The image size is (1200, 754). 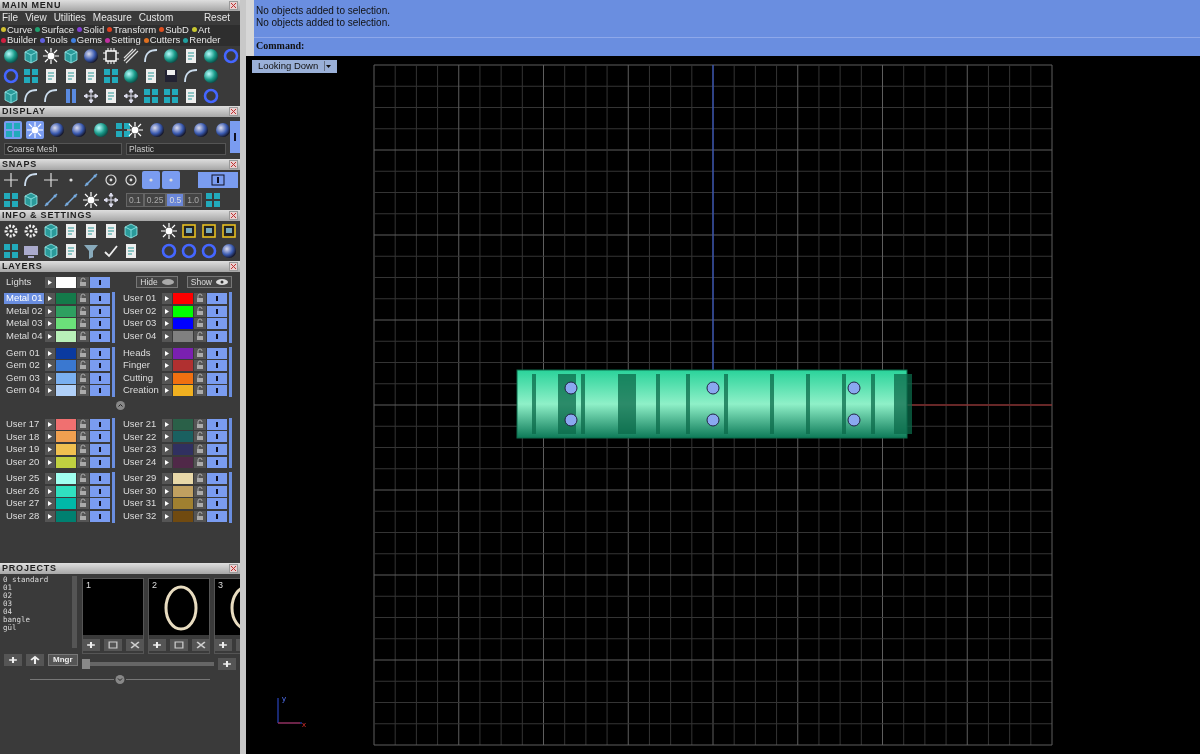 What do you see at coordinates (141, 391) in the screenshot?
I see `layer-name: Creation` at bounding box center [141, 391].